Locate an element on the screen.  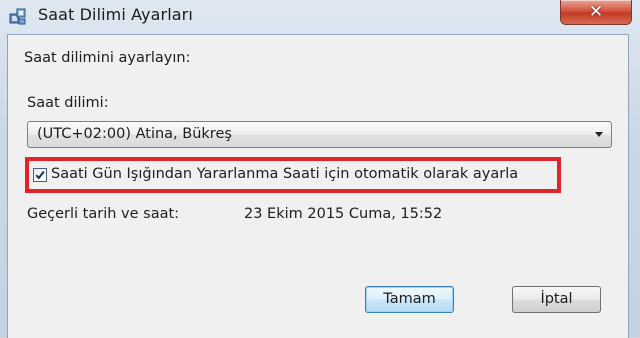
instruction-text: Saat dilimini ayarlayın: is located at coordinates (107, 58).